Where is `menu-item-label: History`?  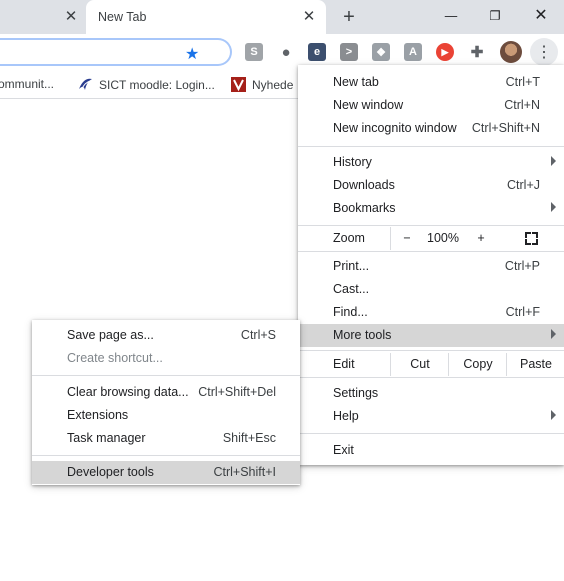 menu-item-label: History is located at coordinates (352, 162).